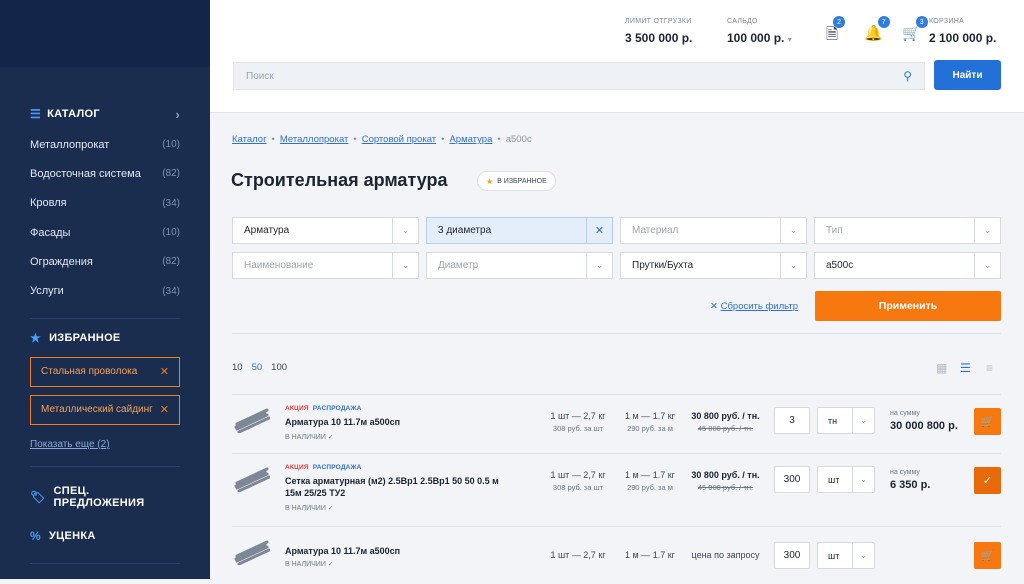  What do you see at coordinates (921, 22) in the screenshot?
I see `cart-badge: 3` at bounding box center [921, 22].